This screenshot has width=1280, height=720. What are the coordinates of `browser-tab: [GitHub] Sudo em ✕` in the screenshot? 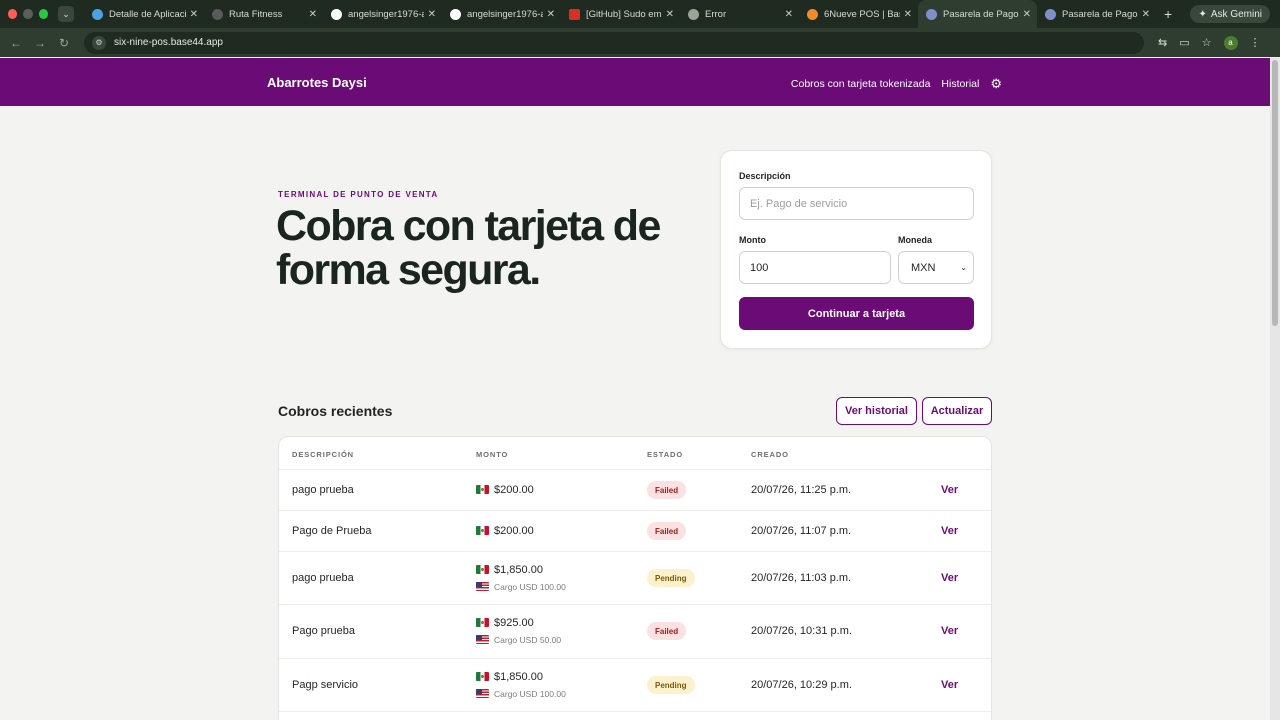 It's located at (620, 14).